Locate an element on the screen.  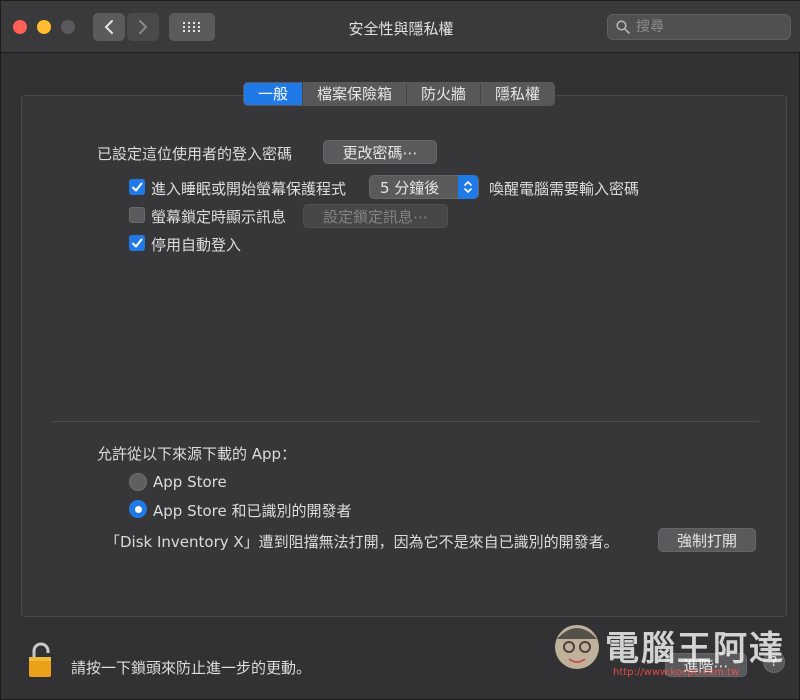
tab-general: 一般 is located at coordinates (274, 94).